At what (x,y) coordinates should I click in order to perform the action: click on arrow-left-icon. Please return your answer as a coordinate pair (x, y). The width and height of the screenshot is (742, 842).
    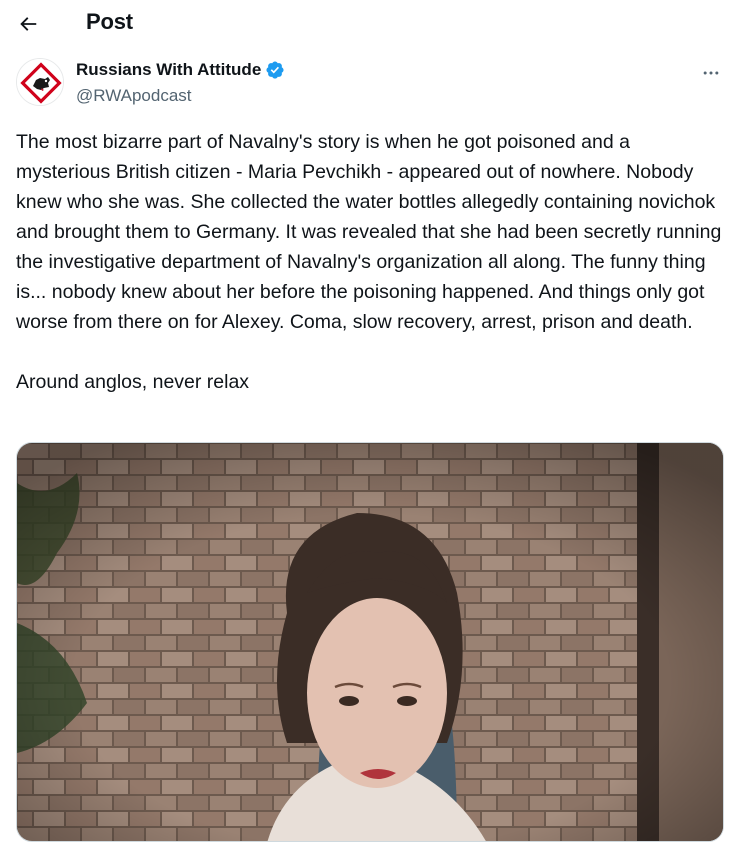
    Looking at the image, I should click on (28, 24).